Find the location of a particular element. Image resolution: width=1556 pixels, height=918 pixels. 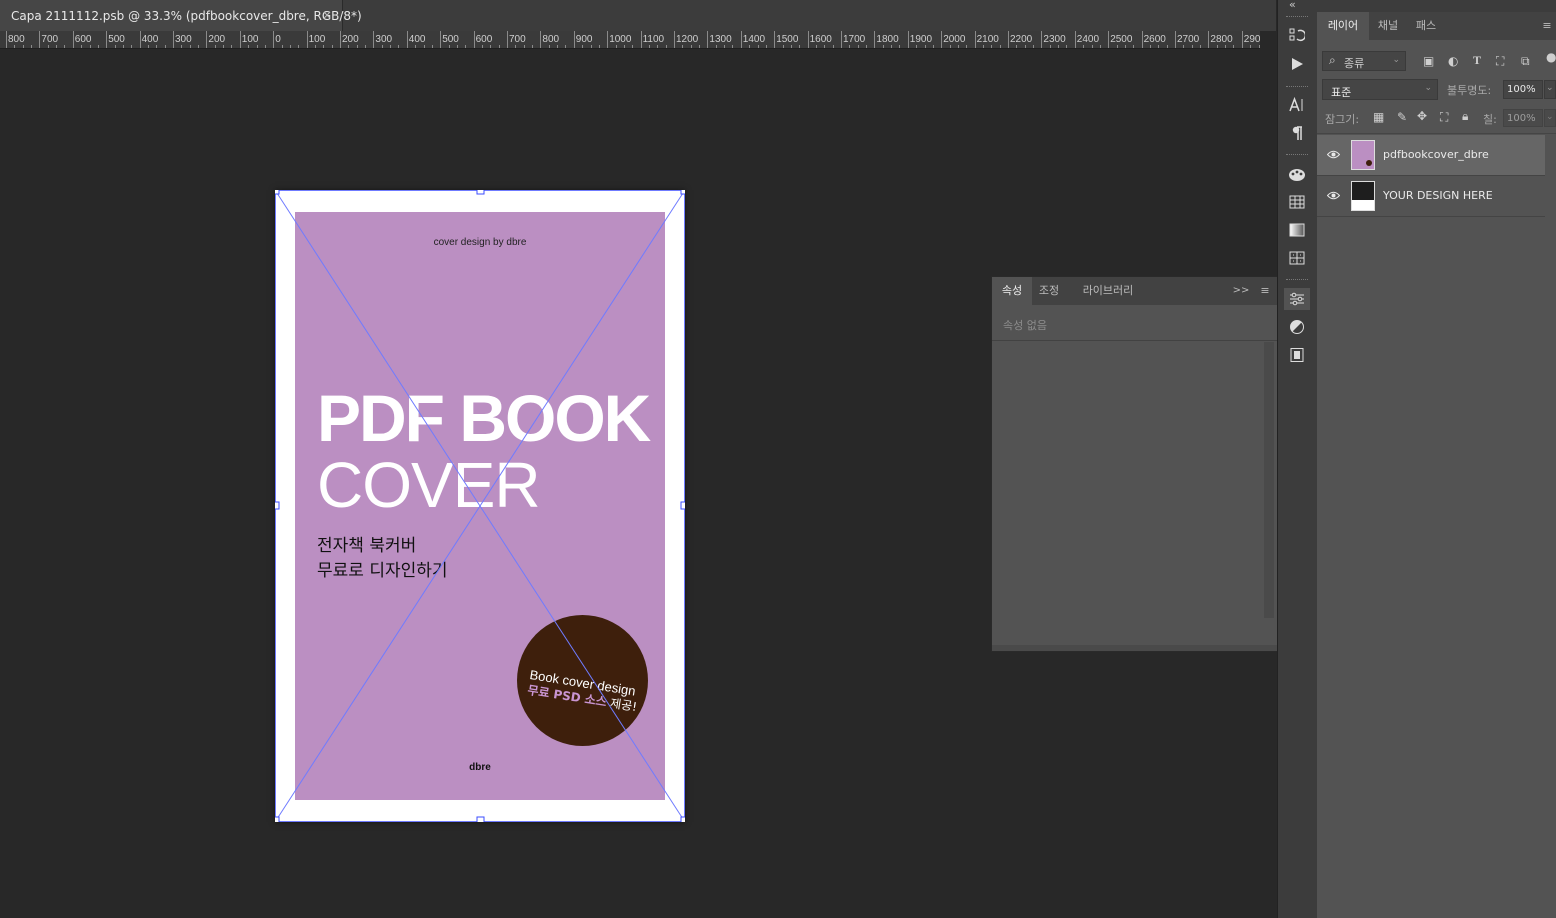

resize-grip is located at coordinates (1134, 648).